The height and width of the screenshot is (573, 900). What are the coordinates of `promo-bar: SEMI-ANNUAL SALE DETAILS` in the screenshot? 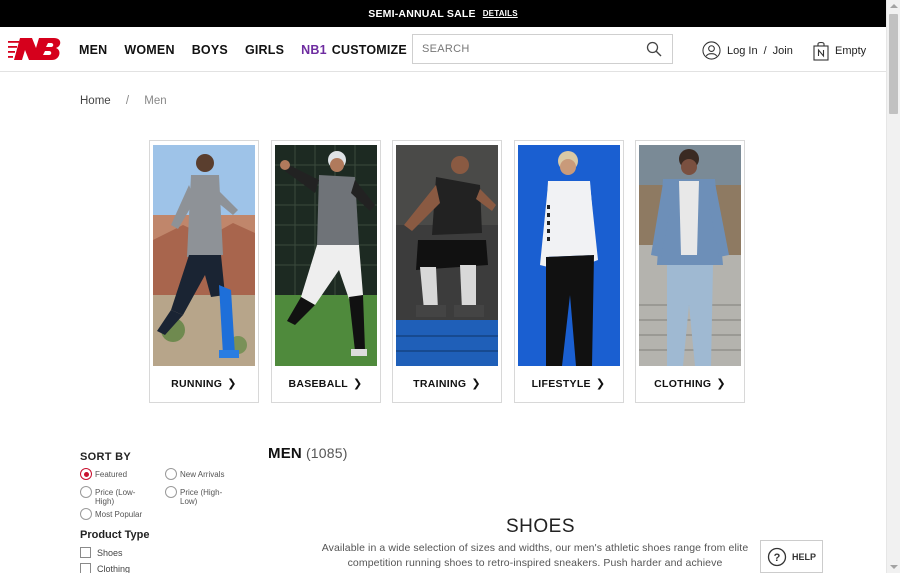 It's located at (443, 13).